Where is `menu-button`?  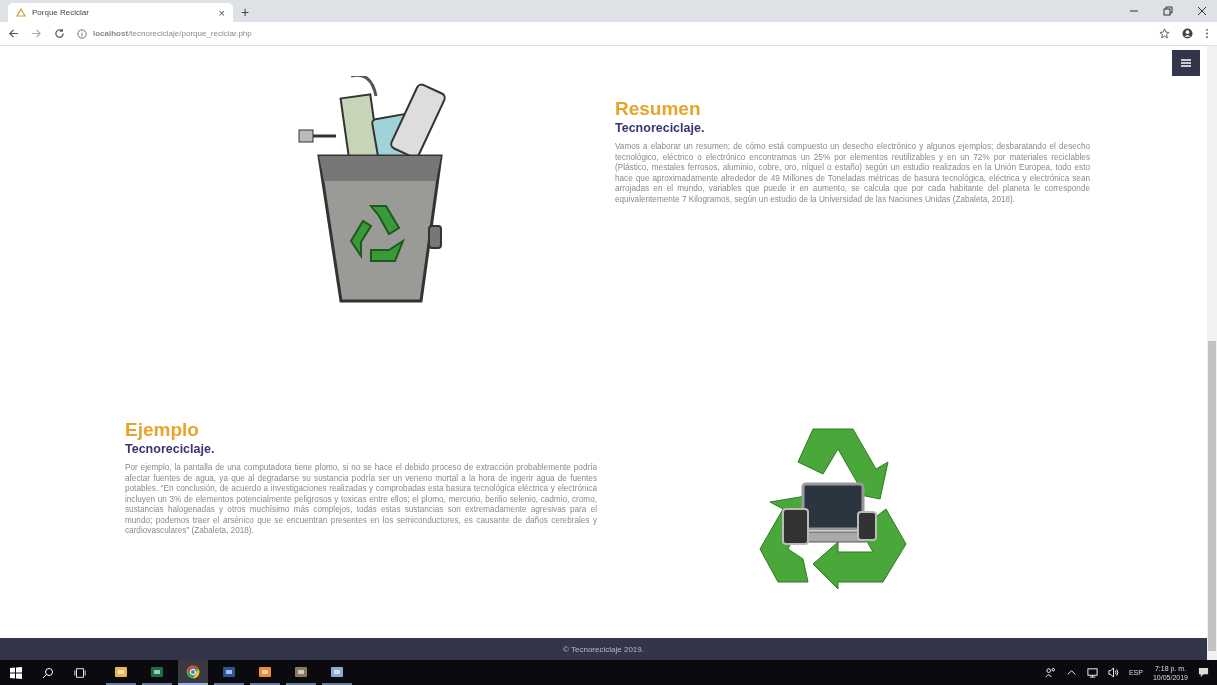
menu-button is located at coordinates (1186, 63).